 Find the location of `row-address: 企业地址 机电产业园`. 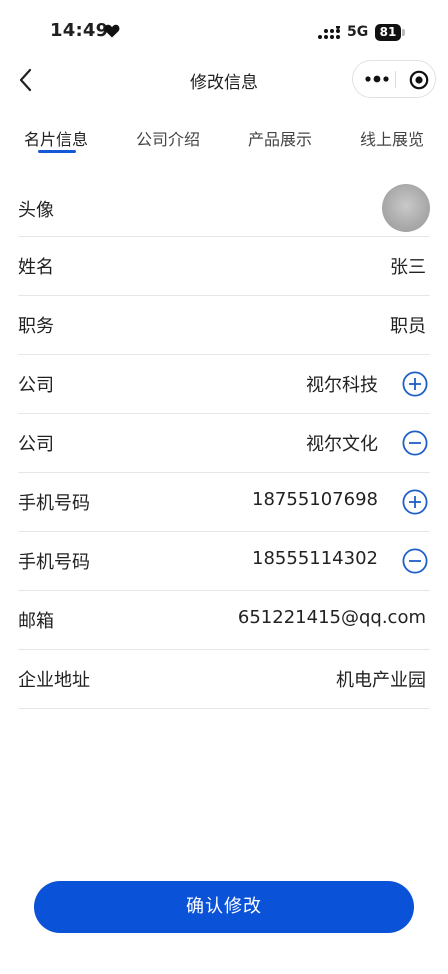

row-address: 企业地址 机电产业园 is located at coordinates (224, 679).